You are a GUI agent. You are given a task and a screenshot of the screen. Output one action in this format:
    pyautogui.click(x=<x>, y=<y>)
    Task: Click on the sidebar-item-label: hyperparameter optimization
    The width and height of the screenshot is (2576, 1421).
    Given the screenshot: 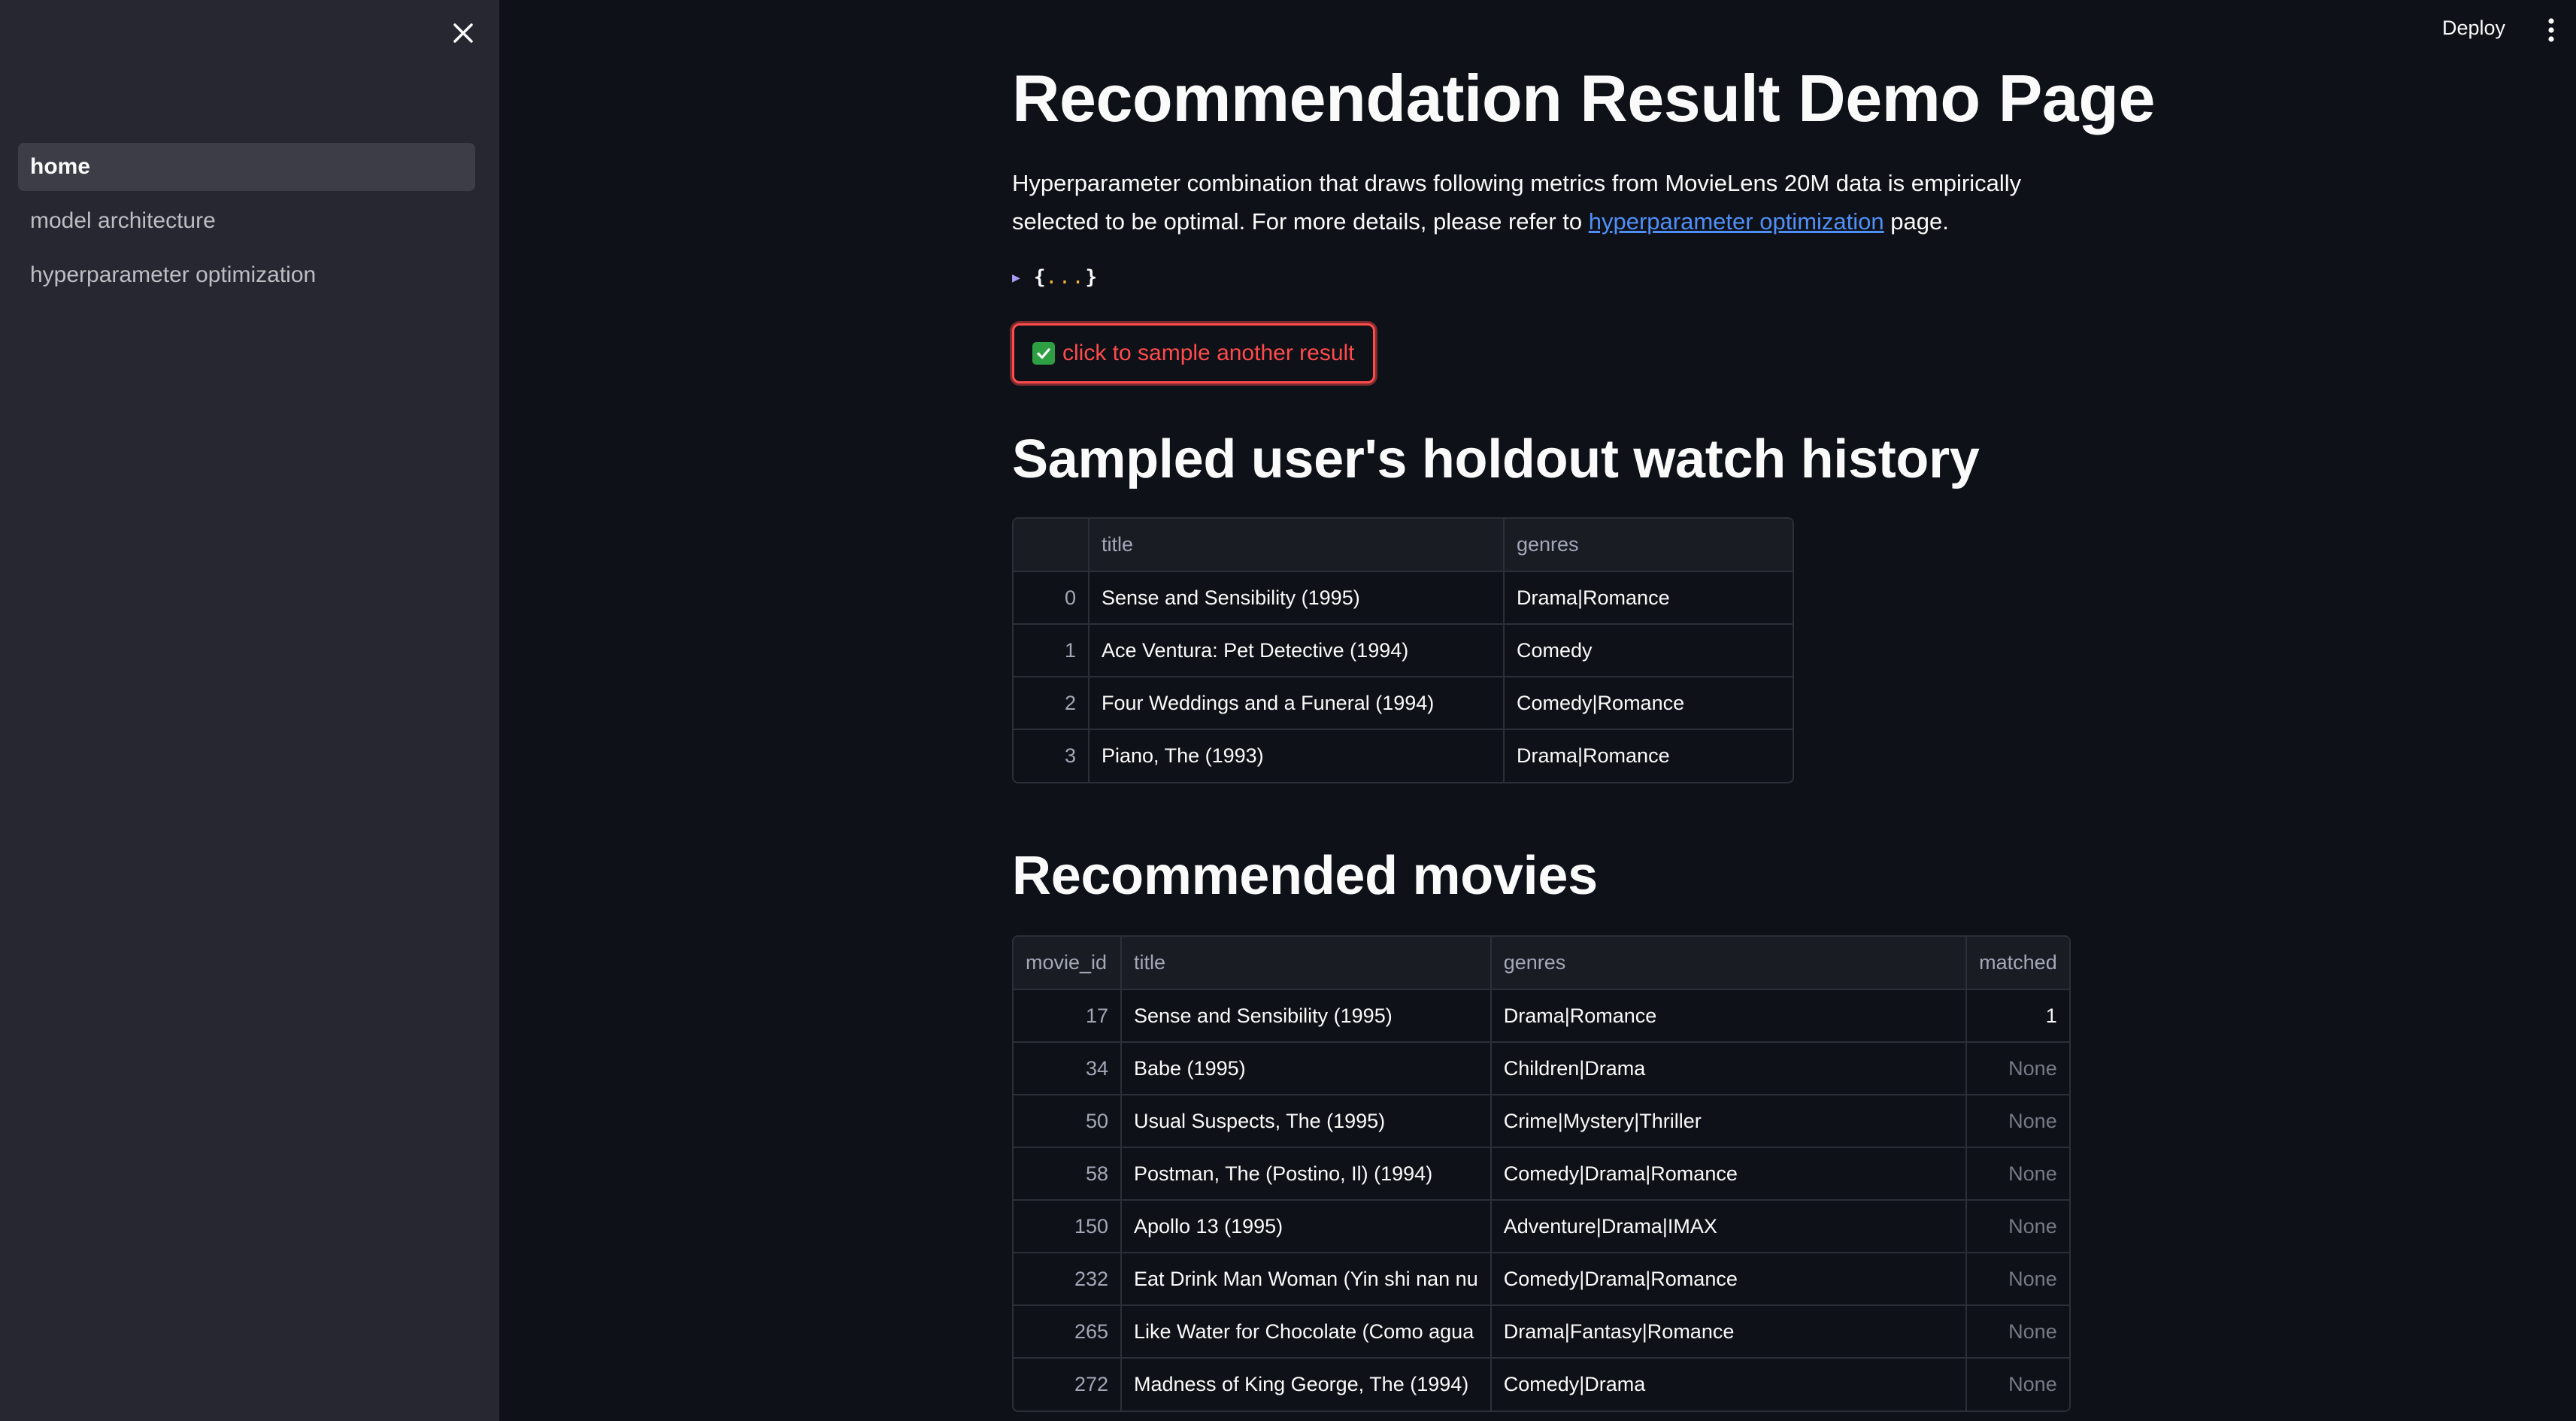 What is the action you would take?
    pyautogui.click(x=173, y=274)
    